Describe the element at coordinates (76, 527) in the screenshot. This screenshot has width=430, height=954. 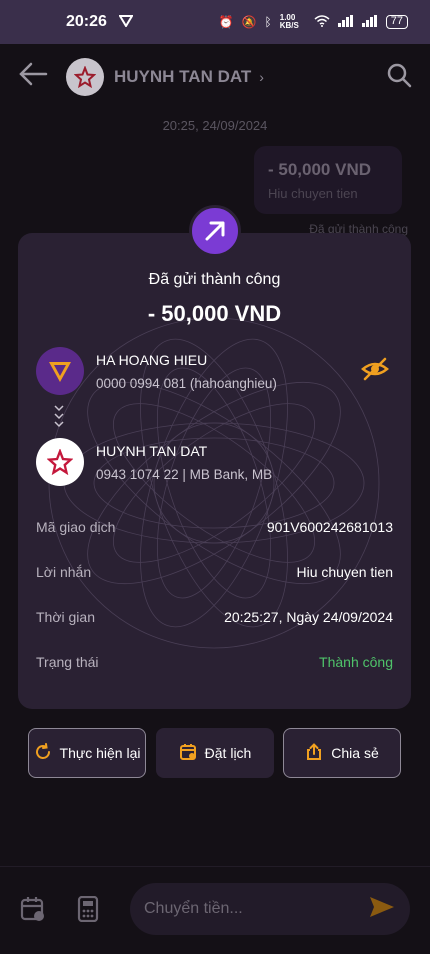
I see `transaction-id-label: Mã giao dịch` at that location.